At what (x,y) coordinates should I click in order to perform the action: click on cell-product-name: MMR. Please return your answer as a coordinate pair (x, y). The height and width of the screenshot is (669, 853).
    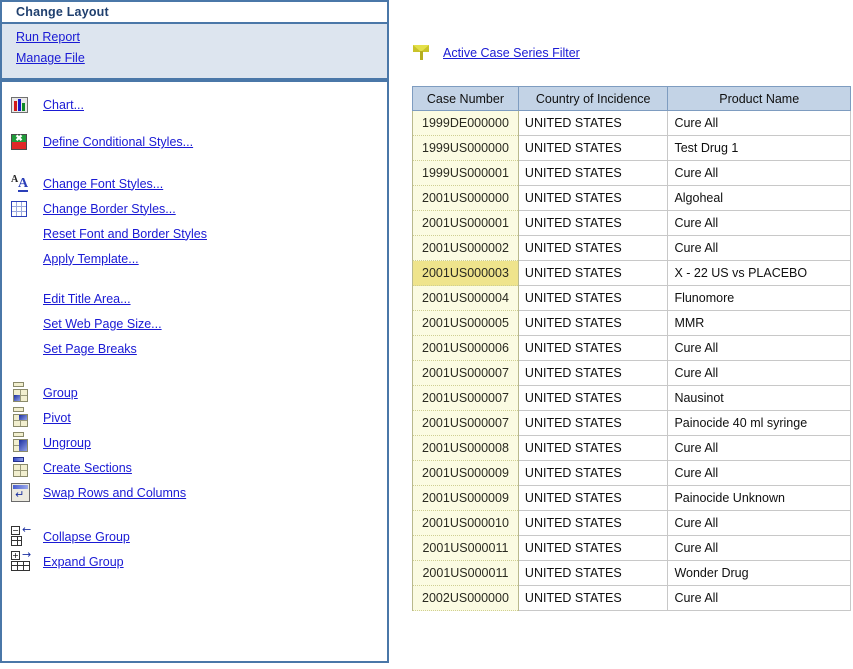
    Looking at the image, I should click on (759, 323).